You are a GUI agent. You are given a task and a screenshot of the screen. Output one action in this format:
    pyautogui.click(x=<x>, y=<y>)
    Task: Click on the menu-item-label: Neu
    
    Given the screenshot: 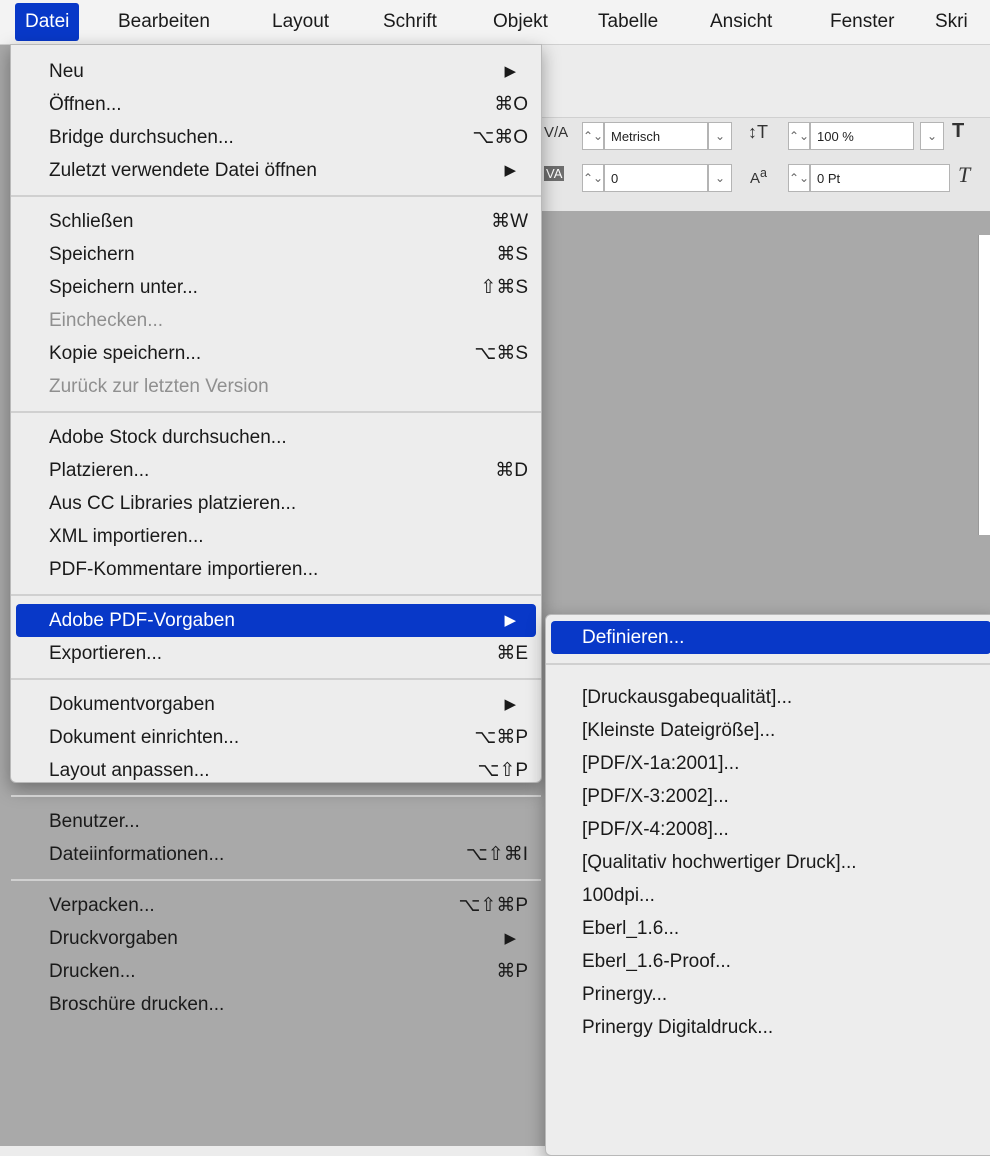 What is the action you would take?
    pyautogui.click(x=66, y=71)
    